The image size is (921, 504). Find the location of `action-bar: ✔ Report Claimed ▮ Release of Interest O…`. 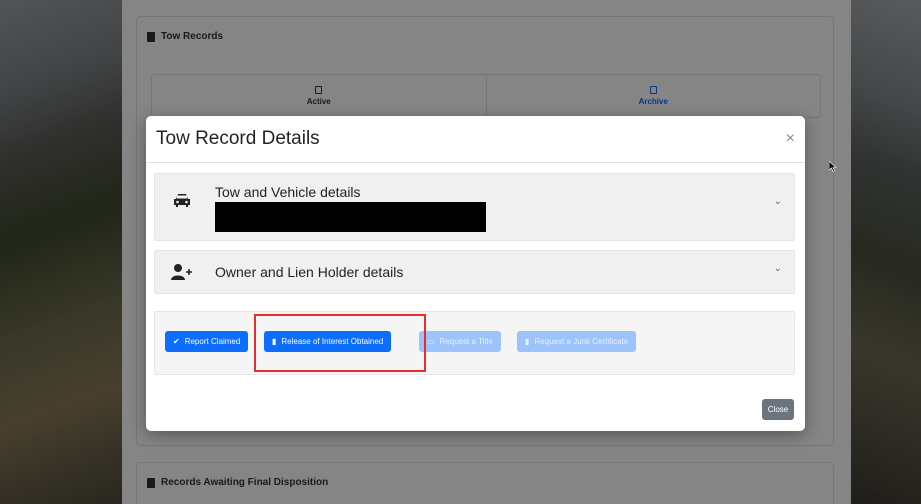

action-bar: ✔ Report Claimed ▮ Release of Interest O… is located at coordinates (474, 343).